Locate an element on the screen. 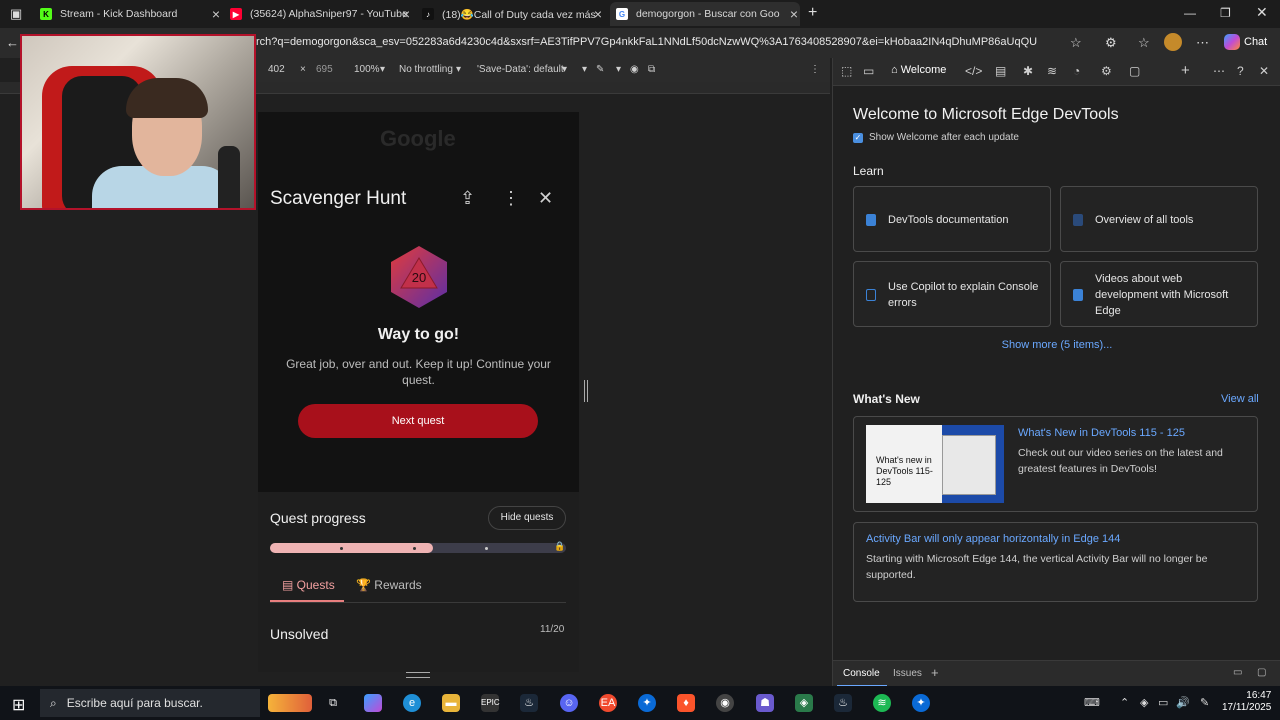 The height and width of the screenshot is (720, 1280). device-emulation-icon: ▭ is located at coordinates (868, 71).